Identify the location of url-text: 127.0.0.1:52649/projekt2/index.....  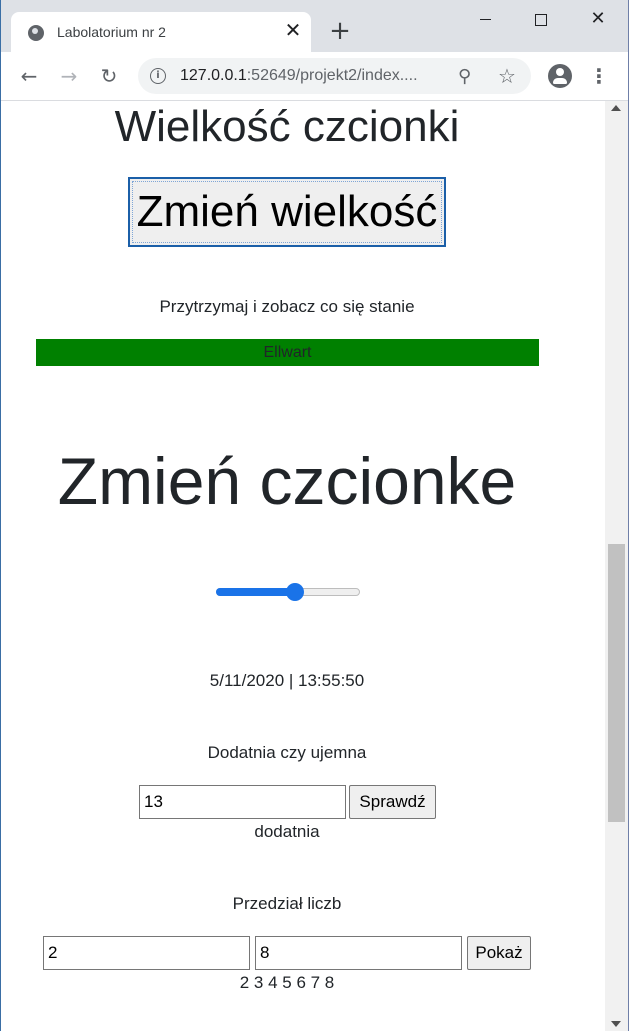
(299, 76).